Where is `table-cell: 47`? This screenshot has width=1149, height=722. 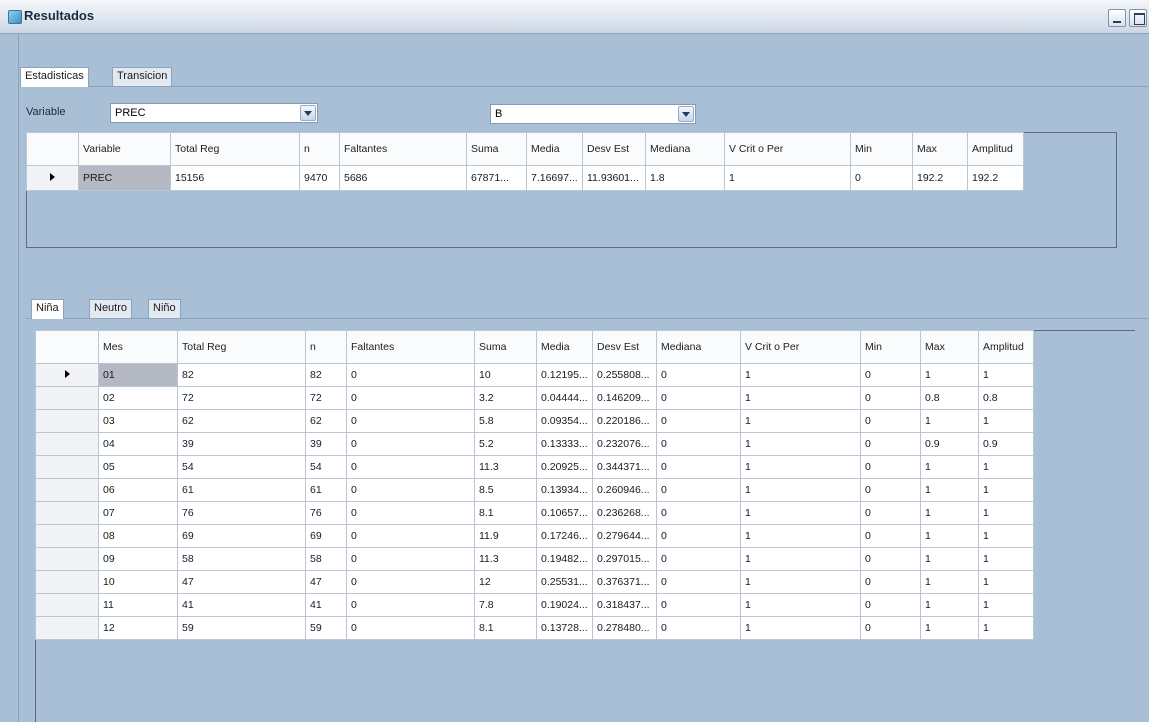 table-cell: 47 is located at coordinates (326, 582).